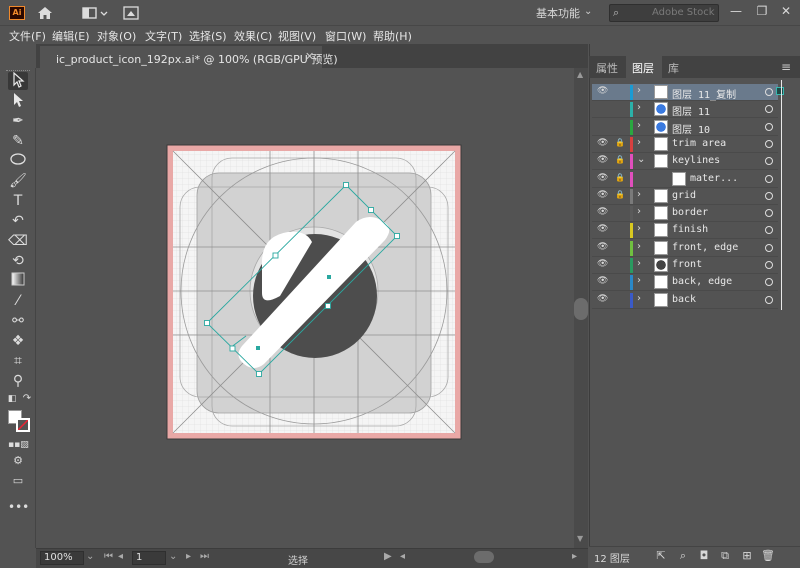 The height and width of the screenshot is (568, 800). I want to click on layer-row: 👁 🔒 ⌄ keylines, so click(685, 162).